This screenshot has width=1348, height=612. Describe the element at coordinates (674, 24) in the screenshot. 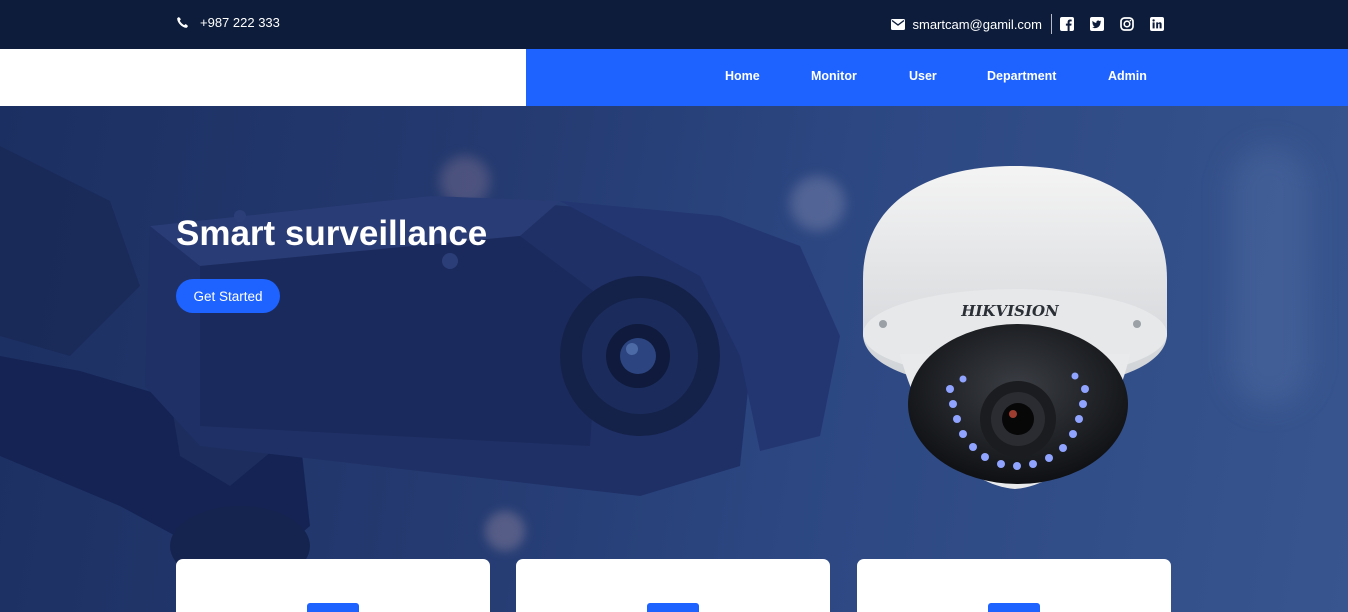

I see `top-bar: +987 222 333 smartcam@gamil.com` at that location.